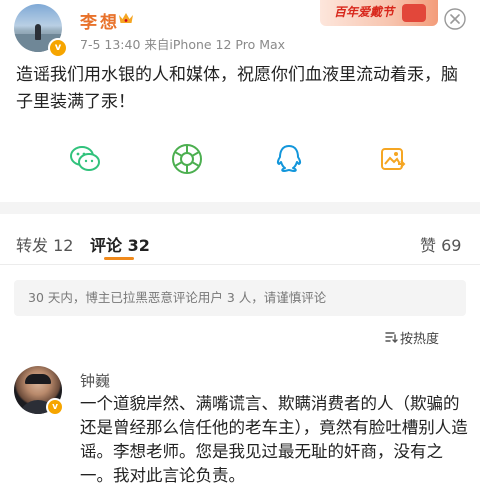 The image size is (480, 494). Describe the element at coordinates (237, 88) in the screenshot. I see `post-text: 造谣我们用水银的人和媒体，祝愿你们血液里流动着汞，脑子里装满了汞！` at that location.